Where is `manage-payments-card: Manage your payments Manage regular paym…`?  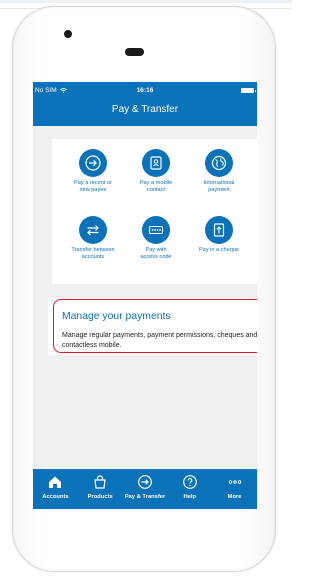 manage-payments-card: Manage your payments Manage regular paym… is located at coordinates (152, 326).